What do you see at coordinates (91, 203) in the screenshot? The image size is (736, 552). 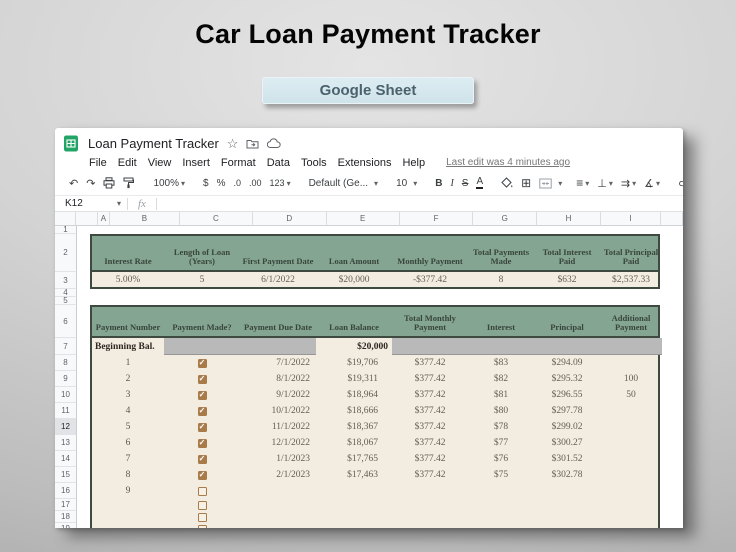 I see `name-box: K12 ▾` at bounding box center [91, 203].